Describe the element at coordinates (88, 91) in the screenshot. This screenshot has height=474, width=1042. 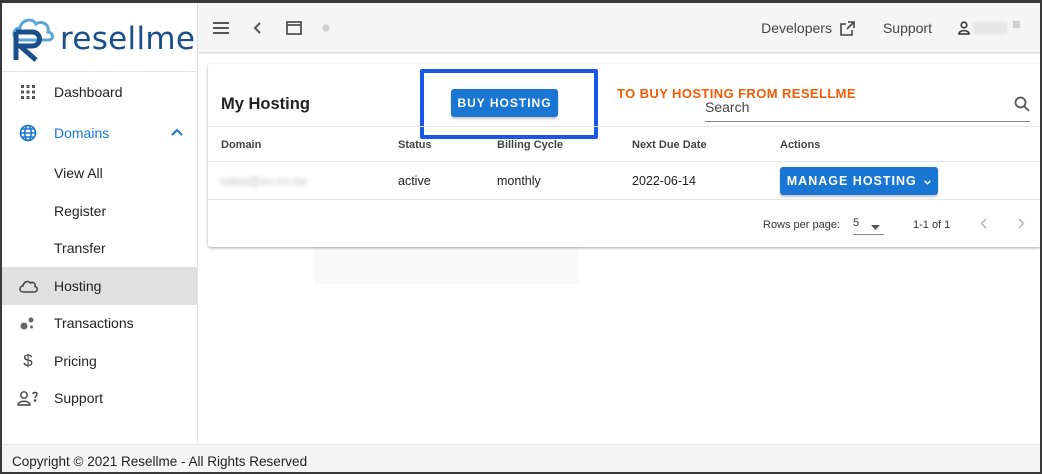
I see `sidebar-item-label: Dashboard` at that location.